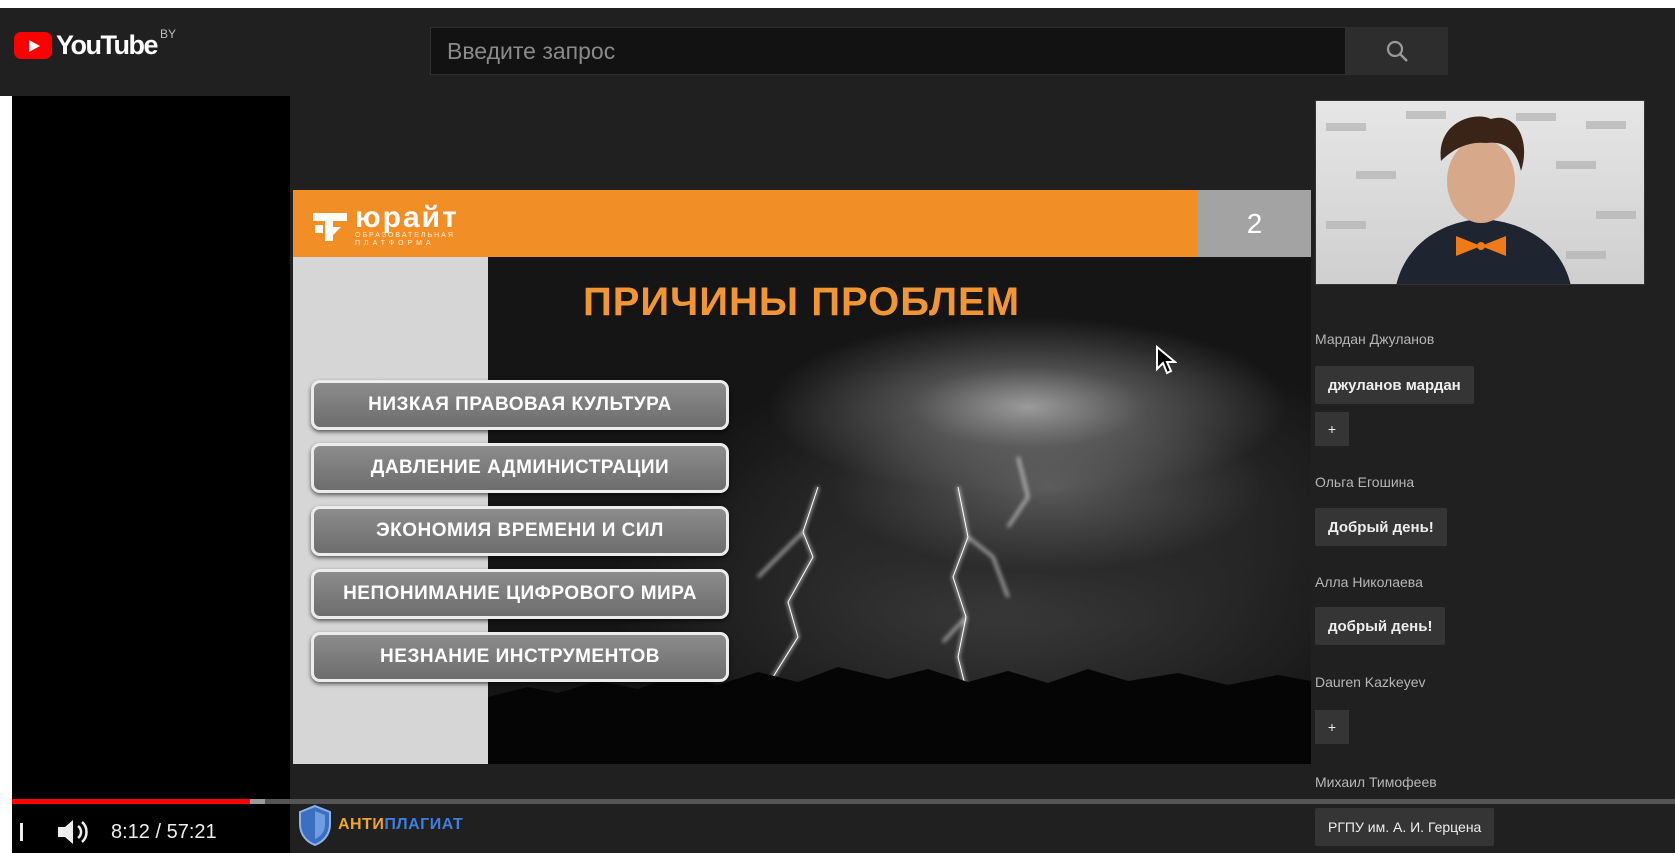 The width and height of the screenshot is (1675, 853). I want to click on volume-icon, so click(73, 832).